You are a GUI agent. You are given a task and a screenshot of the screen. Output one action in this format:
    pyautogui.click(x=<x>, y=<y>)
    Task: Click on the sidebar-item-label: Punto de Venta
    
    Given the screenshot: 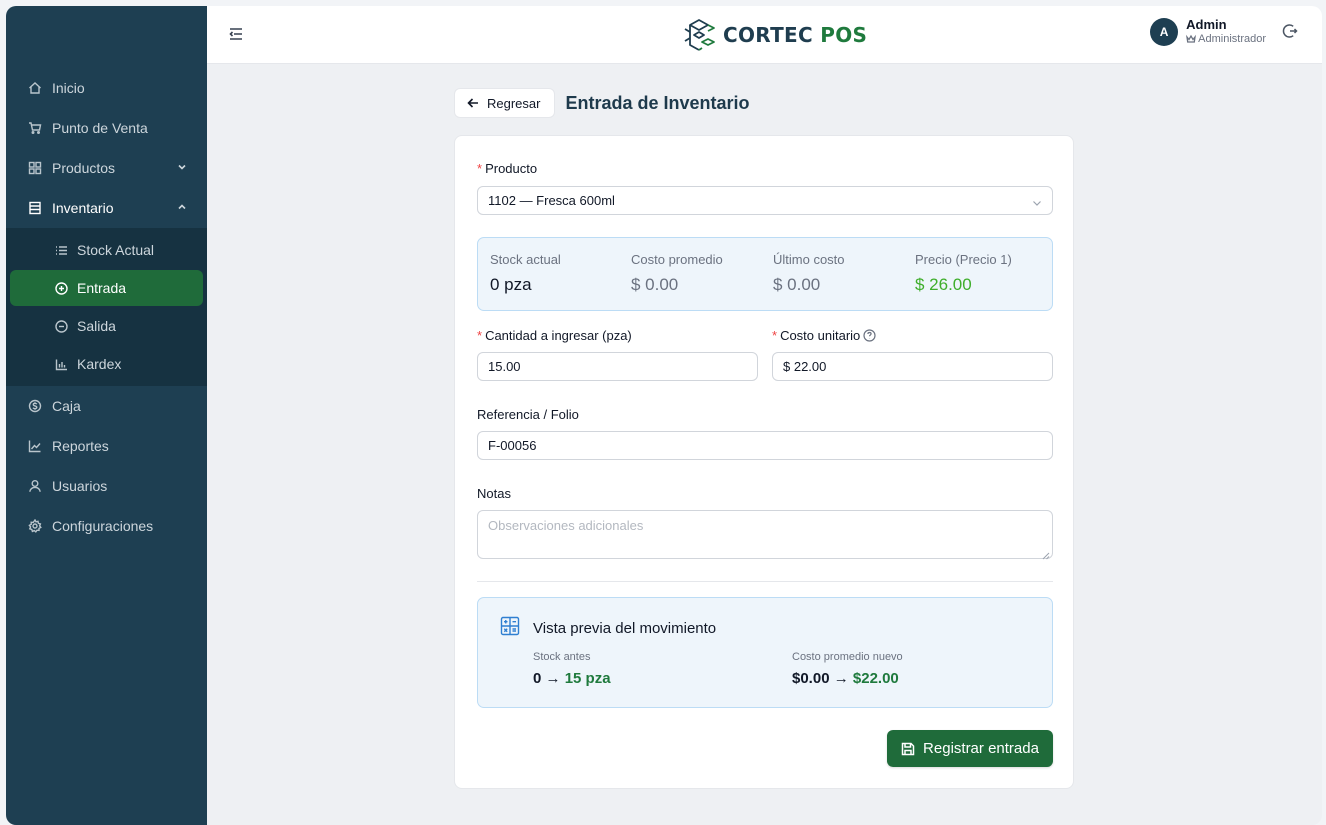 What is the action you would take?
    pyautogui.click(x=100, y=128)
    